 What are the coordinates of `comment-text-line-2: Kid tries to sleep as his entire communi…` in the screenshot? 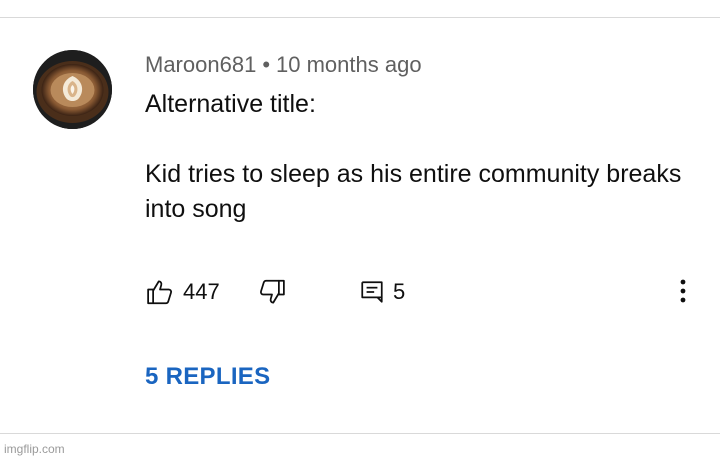 It's located at (413, 191).